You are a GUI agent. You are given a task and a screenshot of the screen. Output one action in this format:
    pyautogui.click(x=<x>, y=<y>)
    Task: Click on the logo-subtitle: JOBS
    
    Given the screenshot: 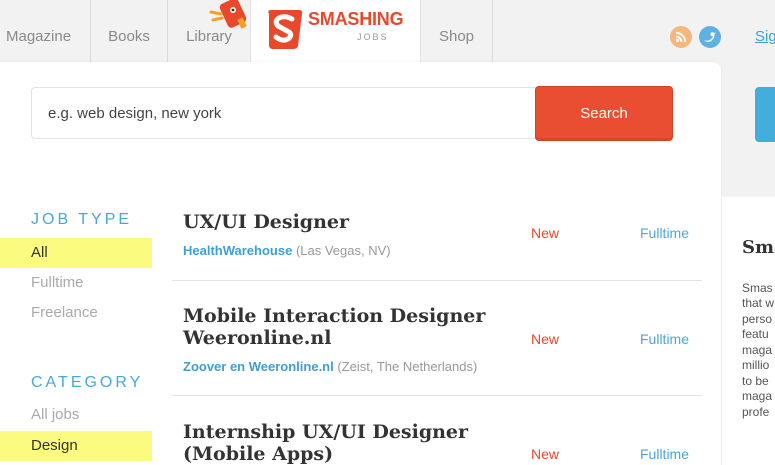 What is the action you would take?
    pyautogui.click(x=373, y=37)
    